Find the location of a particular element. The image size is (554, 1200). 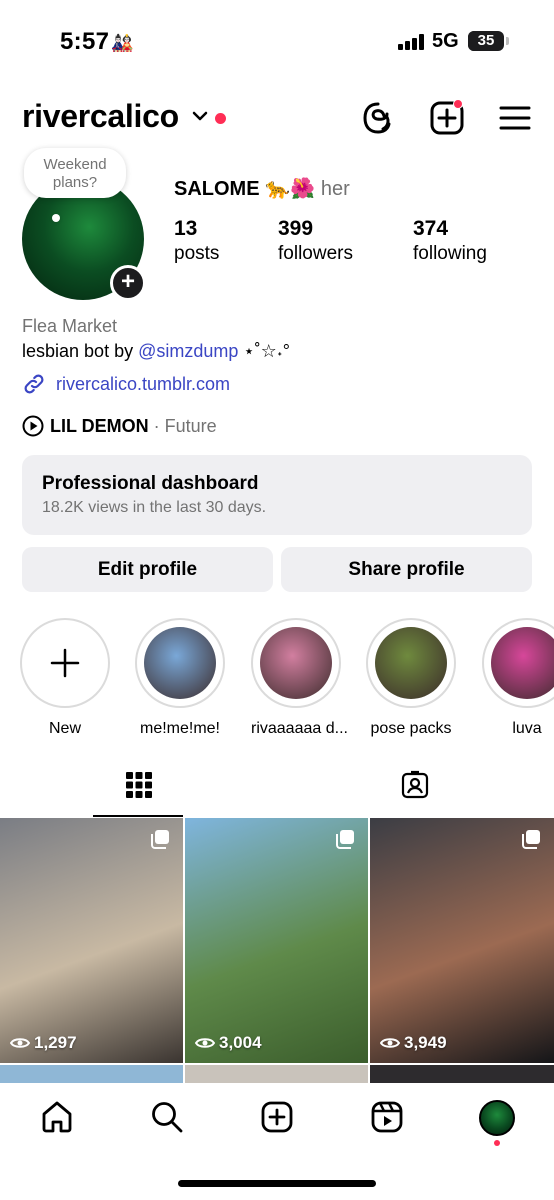

grid-post: 3,004 is located at coordinates (276, 940).